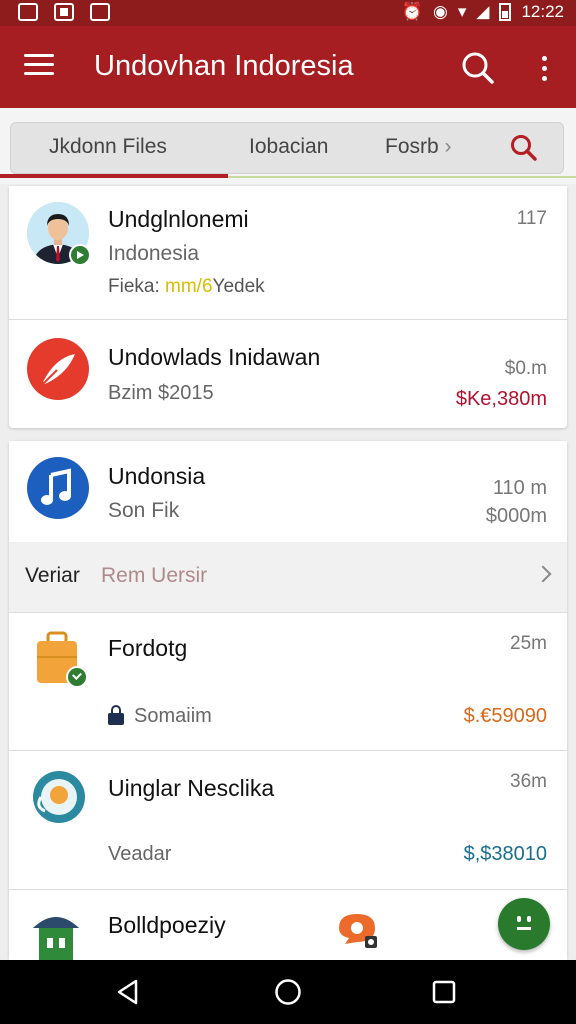 The image size is (576, 1024). What do you see at coordinates (214, 357) in the screenshot?
I see `list-item-title: Undowlads Inidawan` at bounding box center [214, 357].